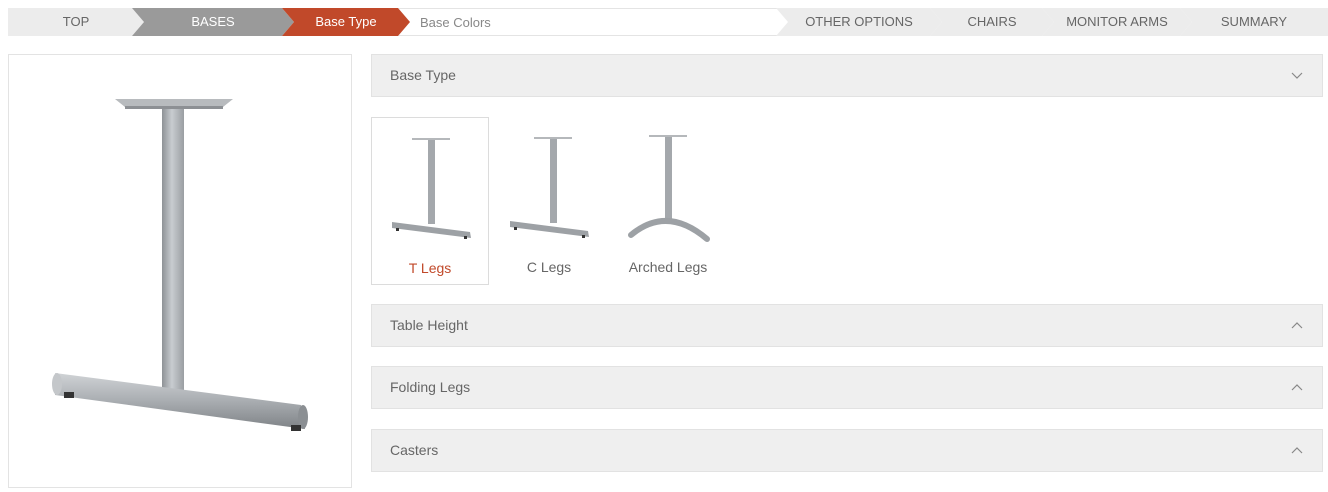  What do you see at coordinates (414, 450) in the screenshot?
I see `accordion-casters-title: Casters` at bounding box center [414, 450].